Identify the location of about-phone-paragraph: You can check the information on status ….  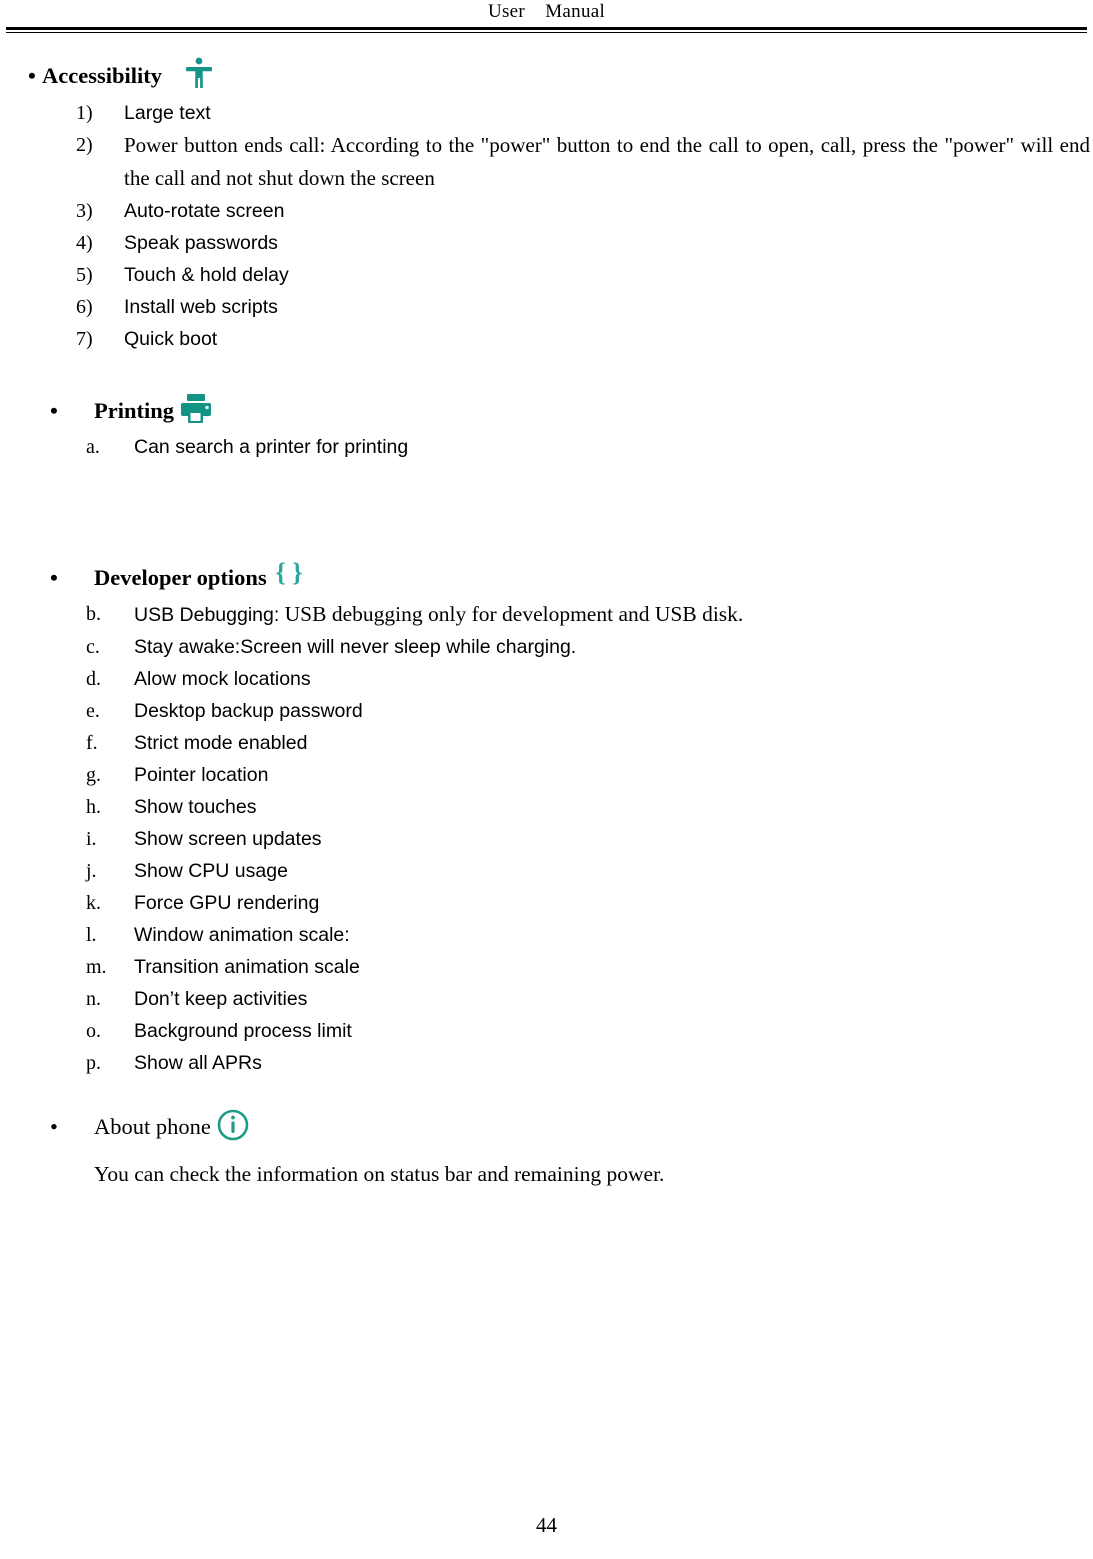
(379, 1174).